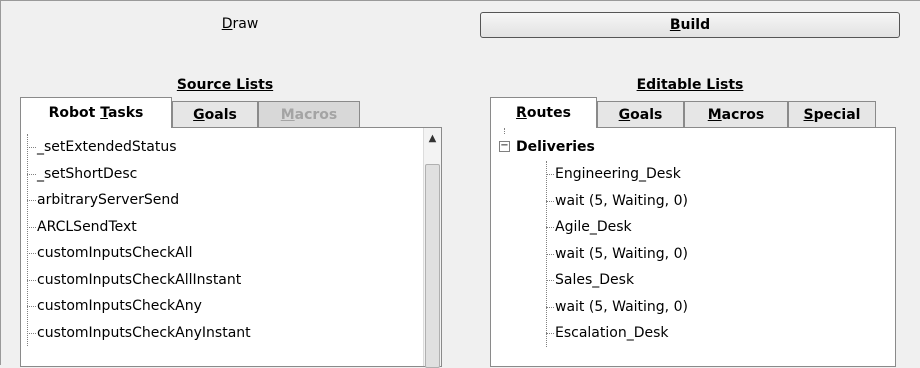  What do you see at coordinates (199, 115) in the screenshot?
I see `tab-source-goals-key: G` at bounding box center [199, 115].